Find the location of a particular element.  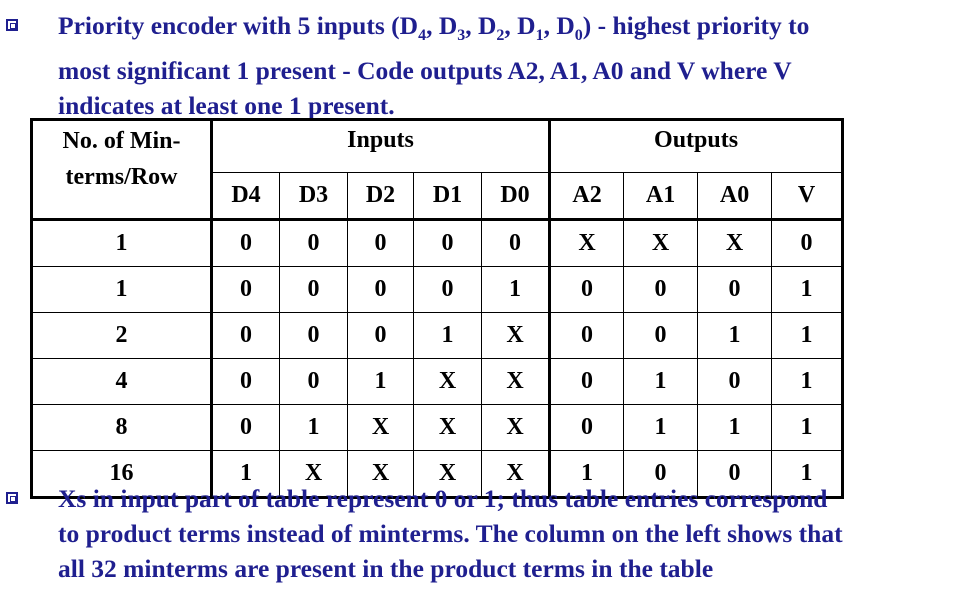

subscript: 4 is located at coordinates (422, 36).